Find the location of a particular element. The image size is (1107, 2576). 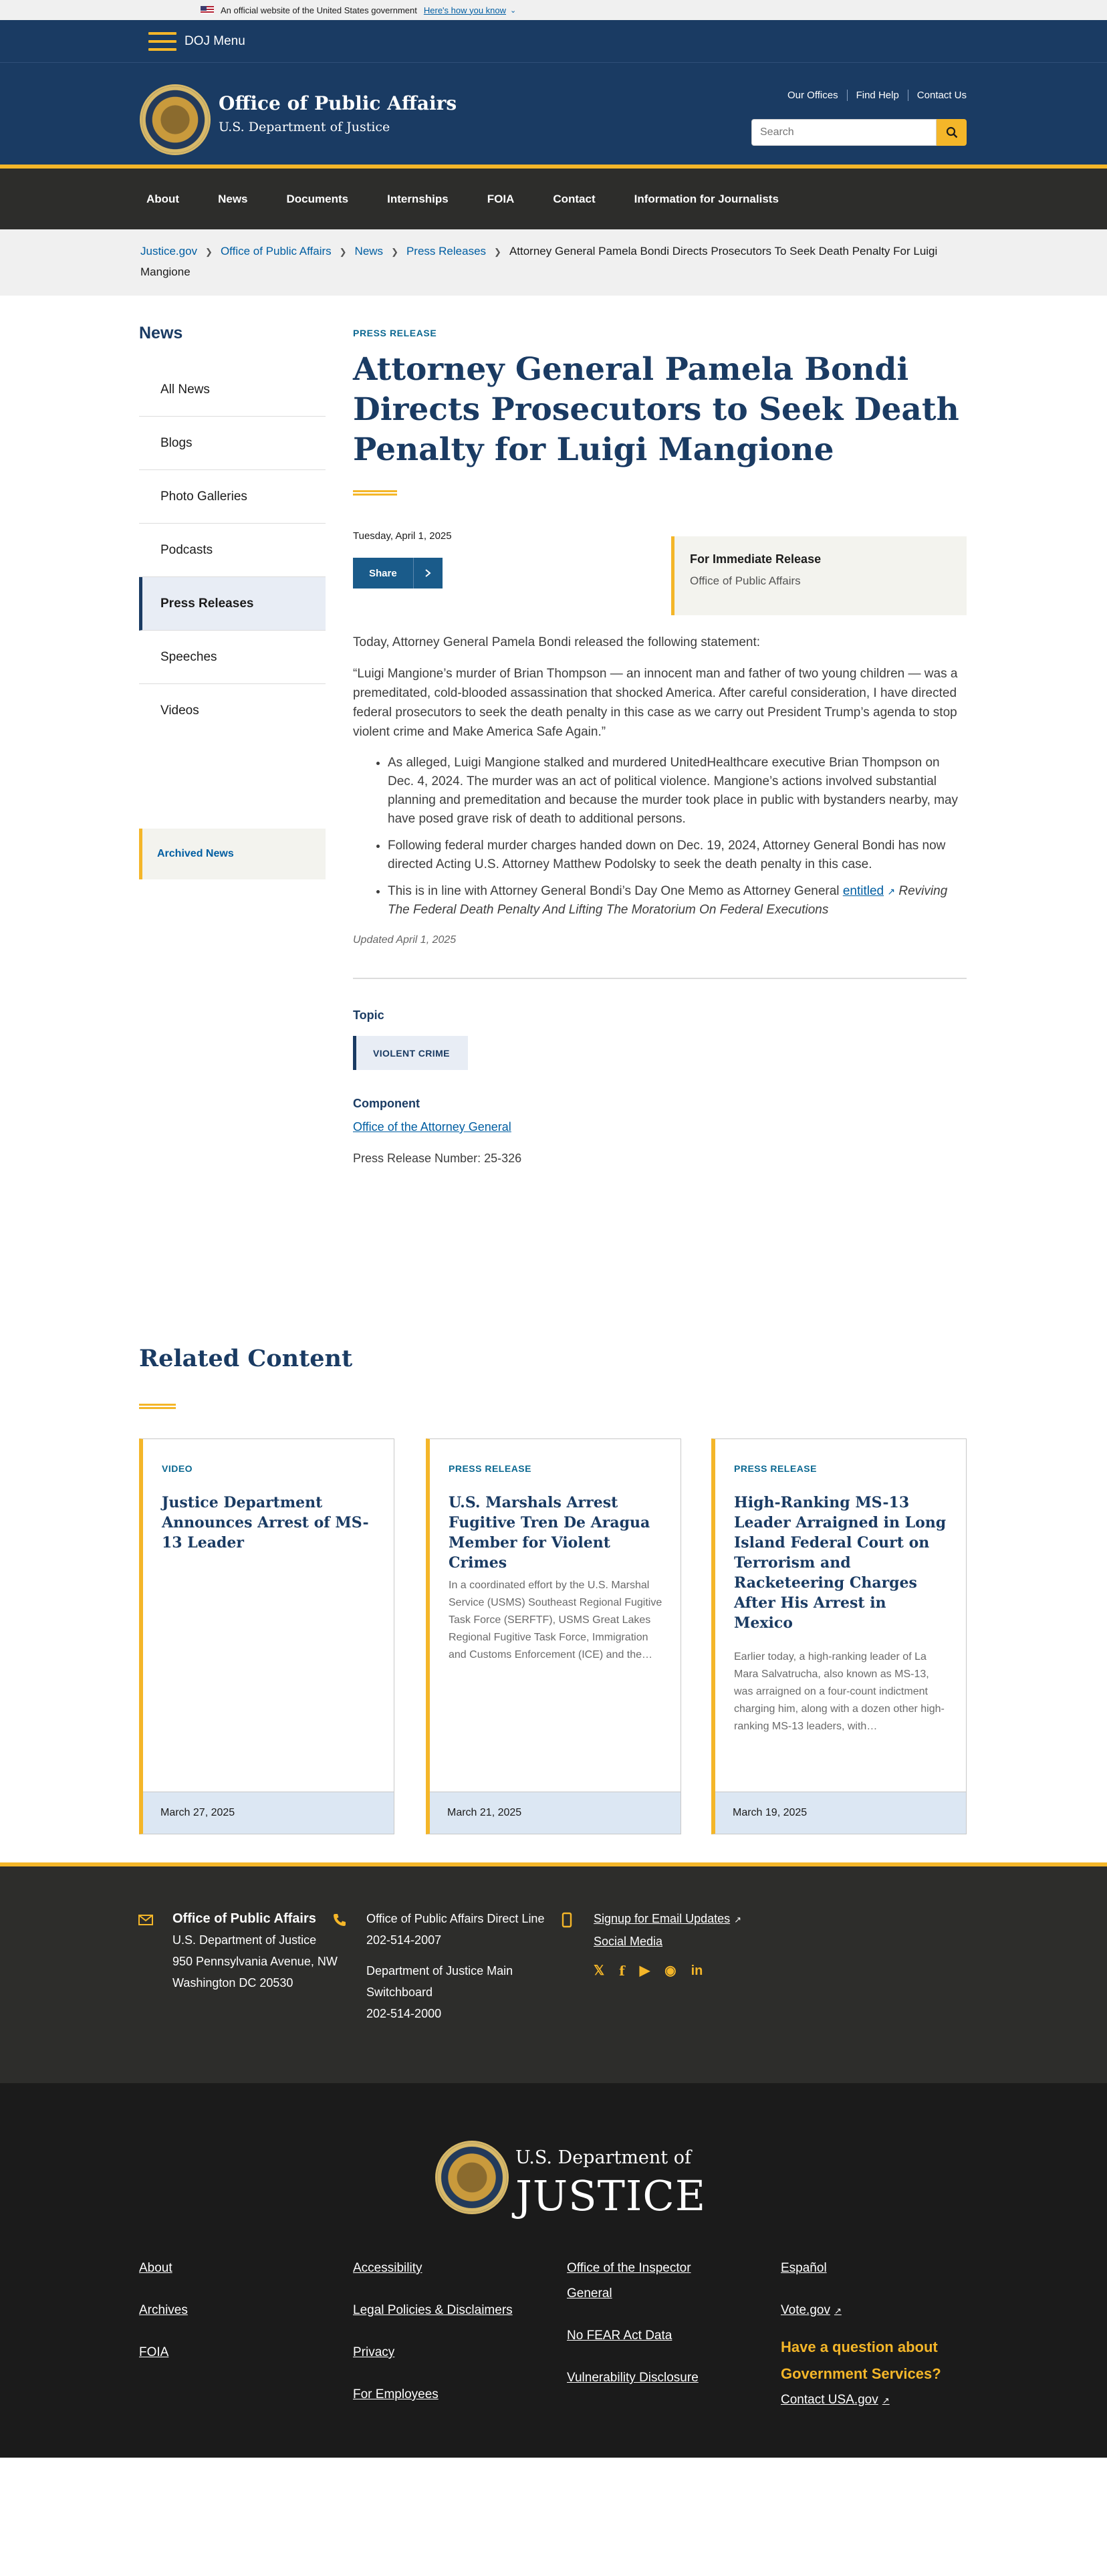

topic-tag: VIOLENT CRIME is located at coordinates (410, 1053).